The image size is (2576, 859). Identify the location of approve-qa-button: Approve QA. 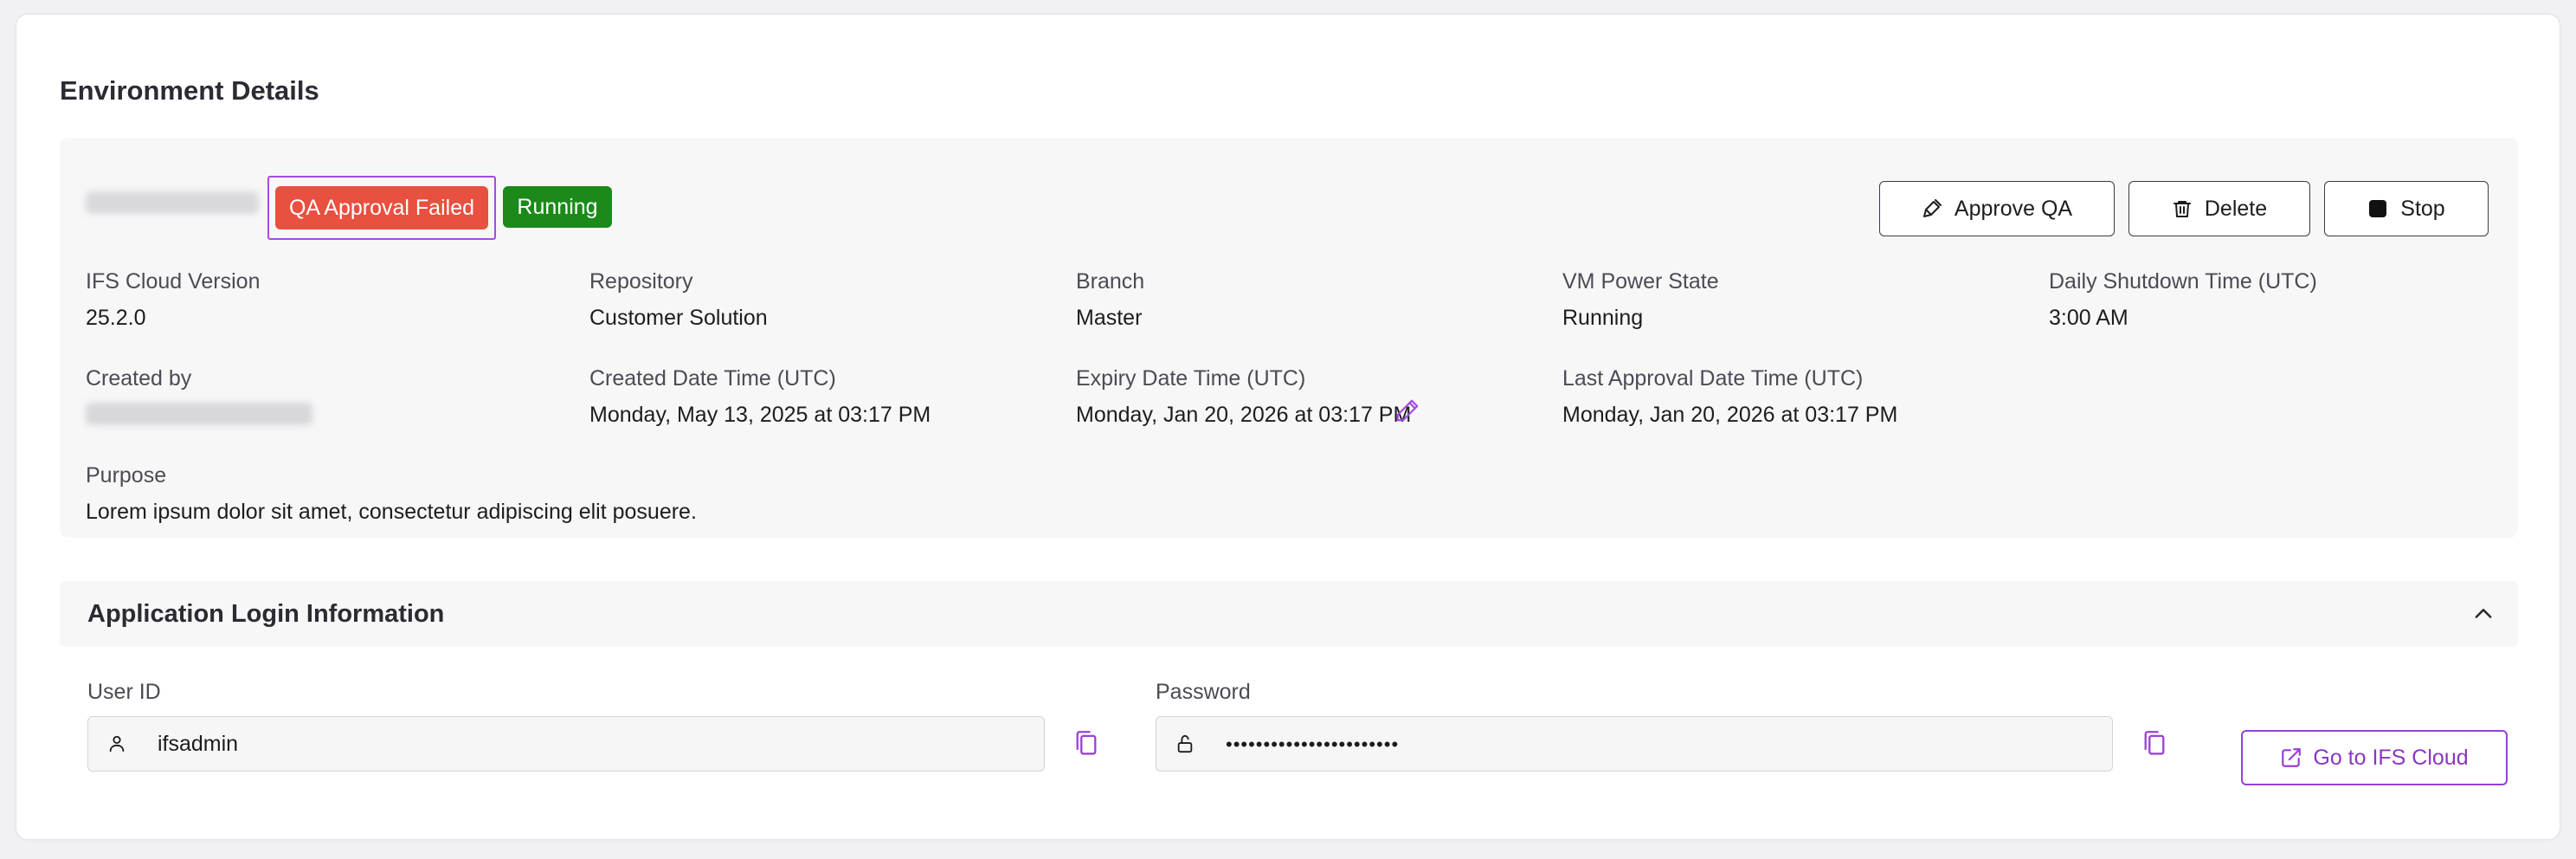
(1997, 209).